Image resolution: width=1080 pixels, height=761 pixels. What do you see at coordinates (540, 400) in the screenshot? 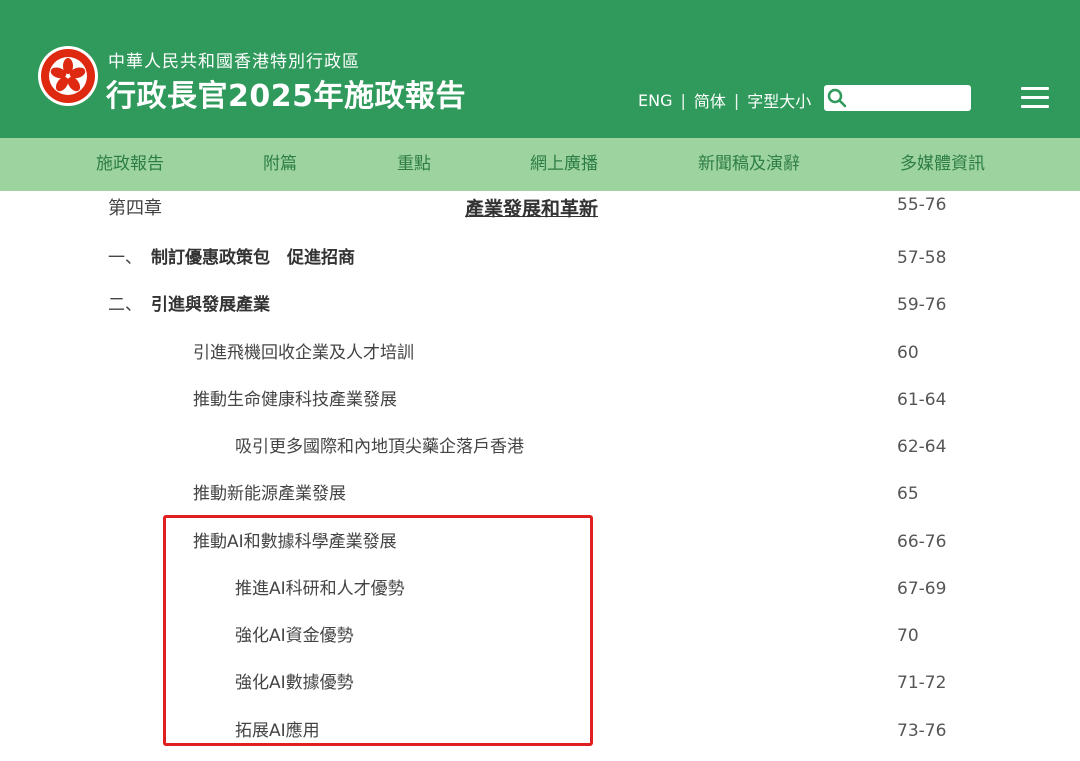
I see `toc-row: 推動生命健康科技產業發展 61-64` at bounding box center [540, 400].